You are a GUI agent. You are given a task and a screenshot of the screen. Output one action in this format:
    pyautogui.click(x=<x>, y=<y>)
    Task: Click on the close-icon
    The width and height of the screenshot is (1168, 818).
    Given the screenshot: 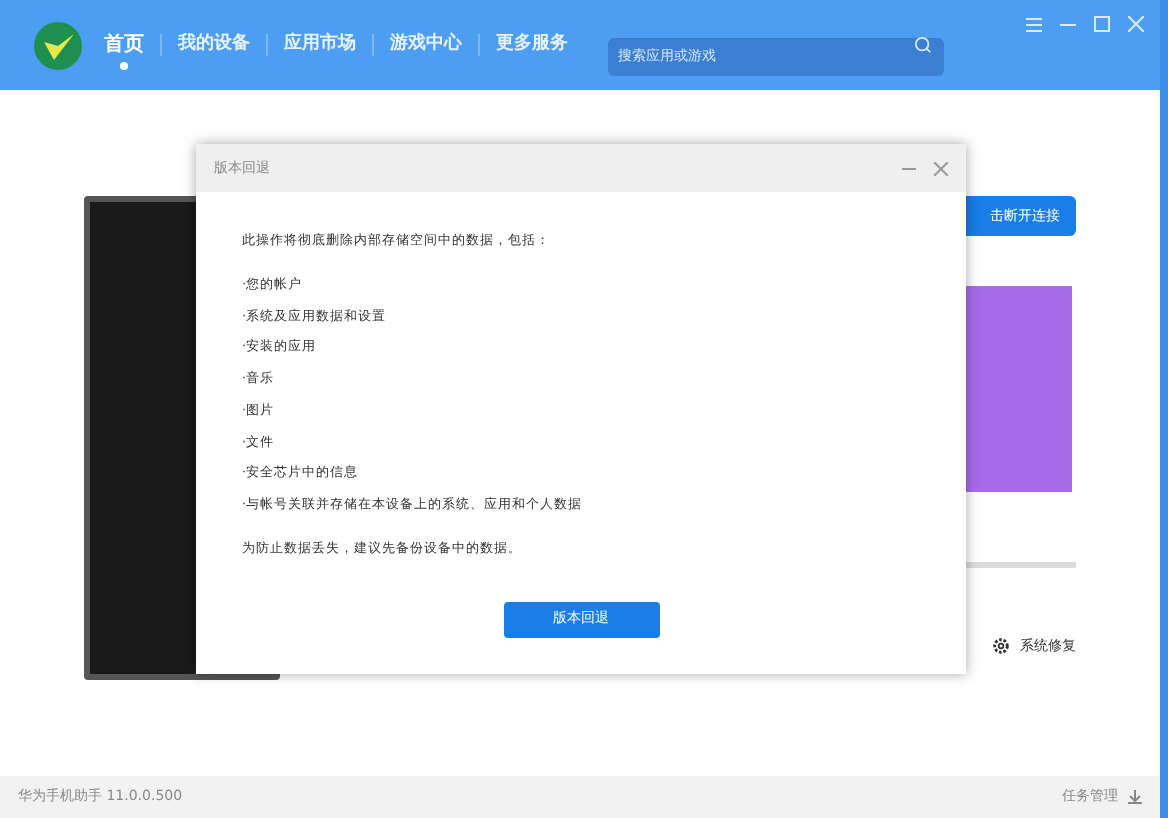 What is the action you would take?
    pyautogui.click(x=941, y=168)
    